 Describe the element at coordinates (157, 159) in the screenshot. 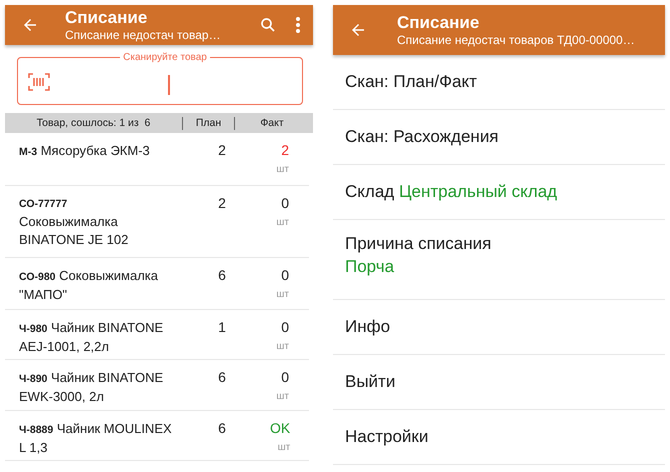

I see `product-row: М-3 Мясорубка ЭКМ-3 2 2 шт` at that location.